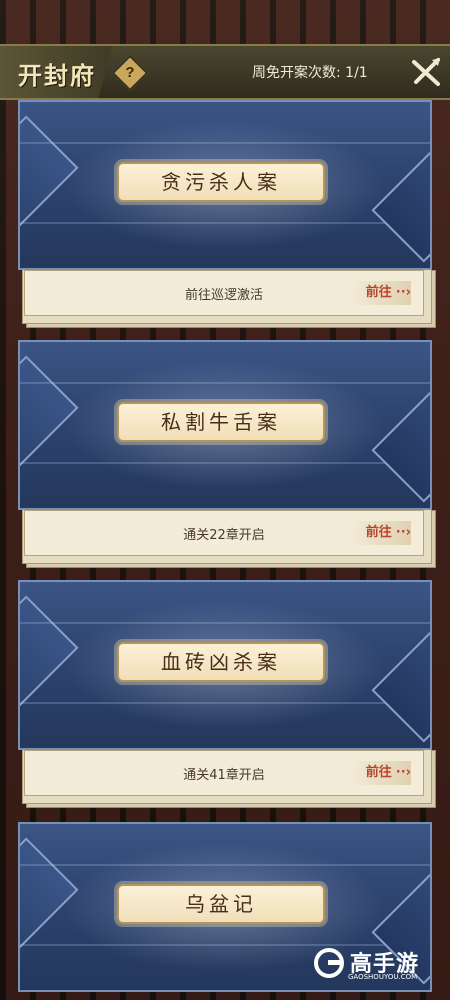 The width and height of the screenshot is (450, 1000). I want to click on case-name: 血砖凶杀案, so click(221, 662).